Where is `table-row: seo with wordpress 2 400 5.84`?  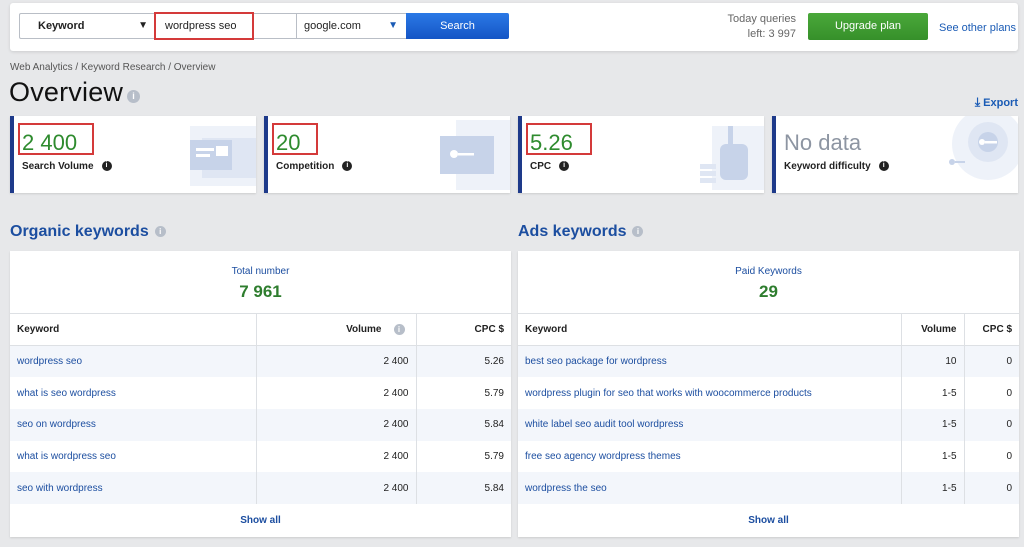 table-row: seo with wordpress 2 400 5.84 is located at coordinates (260, 488).